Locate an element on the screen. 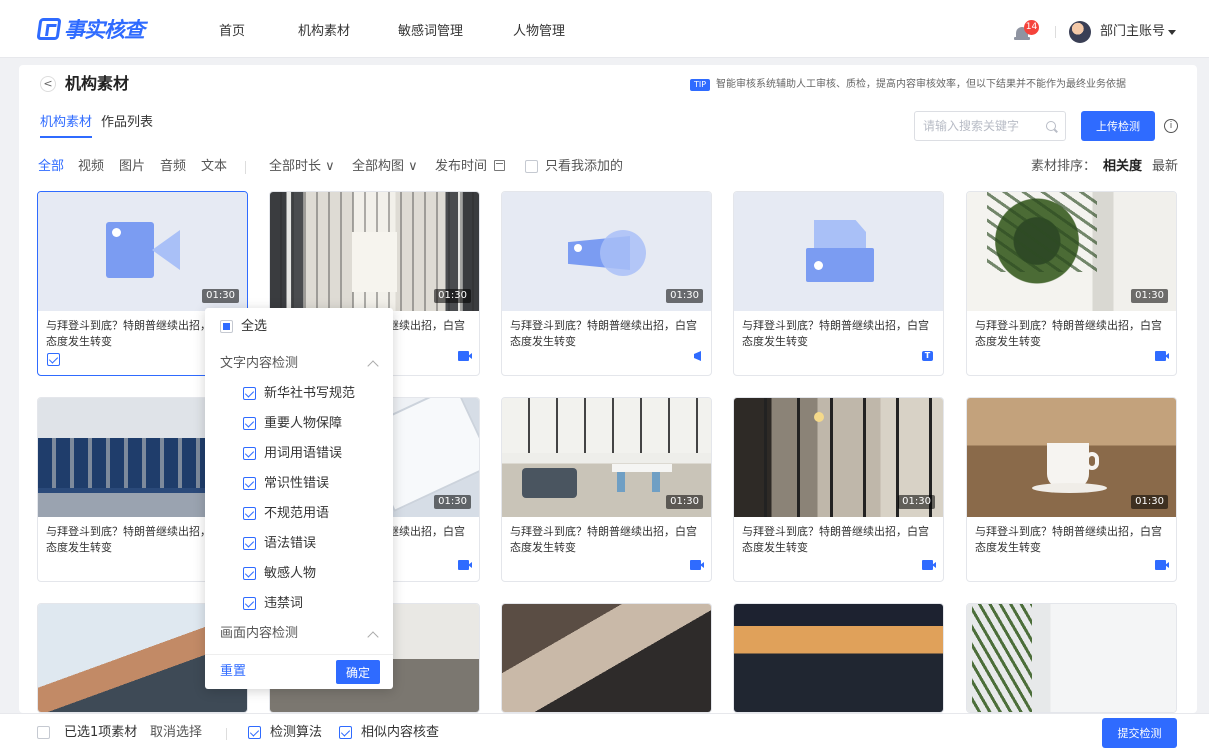 The width and height of the screenshot is (1209, 751). duration-dropdown: 全部时长 ∨ is located at coordinates (302, 167).